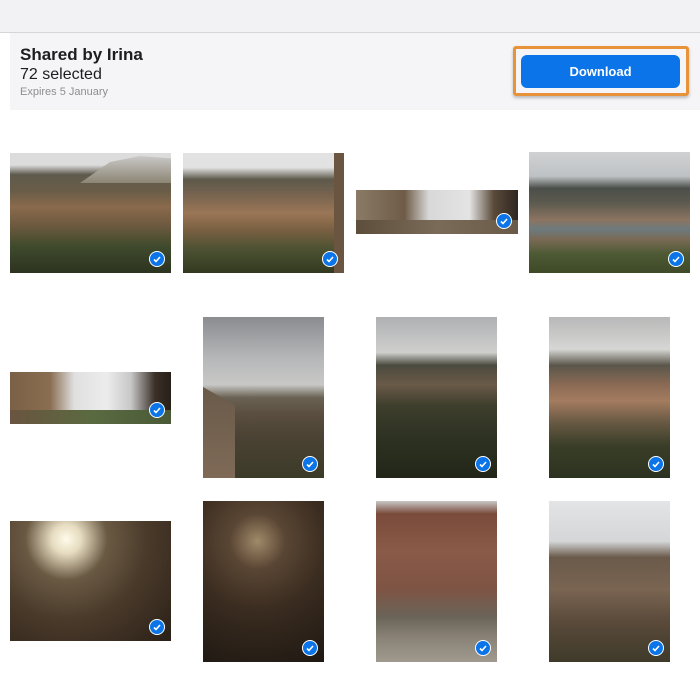 The image size is (700, 673). Describe the element at coordinates (81, 54) in the screenshot. I see `share-title: Shared by Irina` at that location.